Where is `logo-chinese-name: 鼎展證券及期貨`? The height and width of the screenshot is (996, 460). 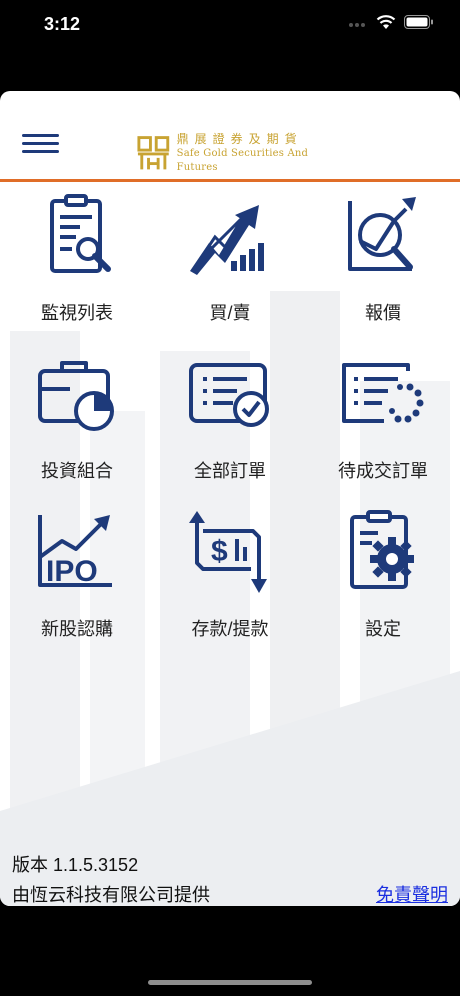 logo-chinese-name: 鼎展證券及期貨 is located at coordinates (239, 139).